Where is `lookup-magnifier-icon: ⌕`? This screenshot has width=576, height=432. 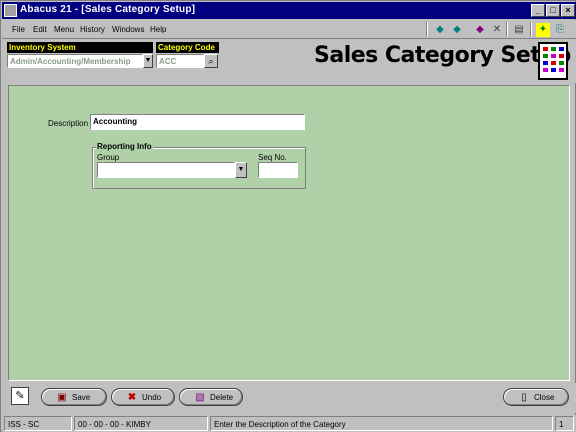 lookup-magnifier-icon: ⌕ is located at coordinates (211, 61).